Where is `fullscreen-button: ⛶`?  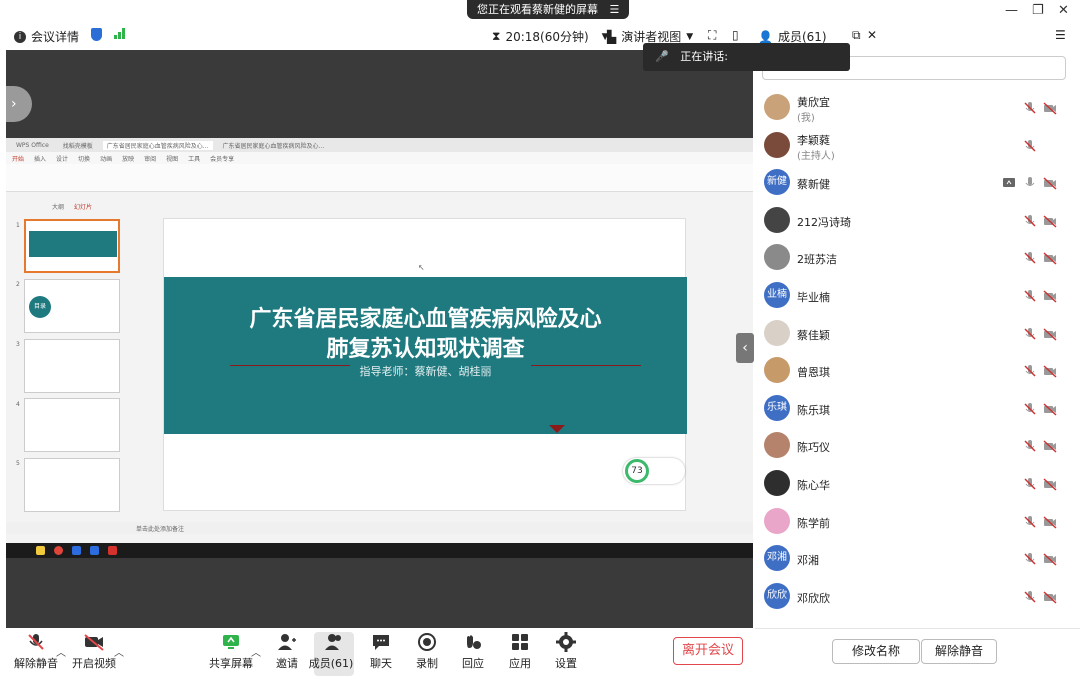
fullscreen-button: ⛶ is located at coordinates (712, 35).